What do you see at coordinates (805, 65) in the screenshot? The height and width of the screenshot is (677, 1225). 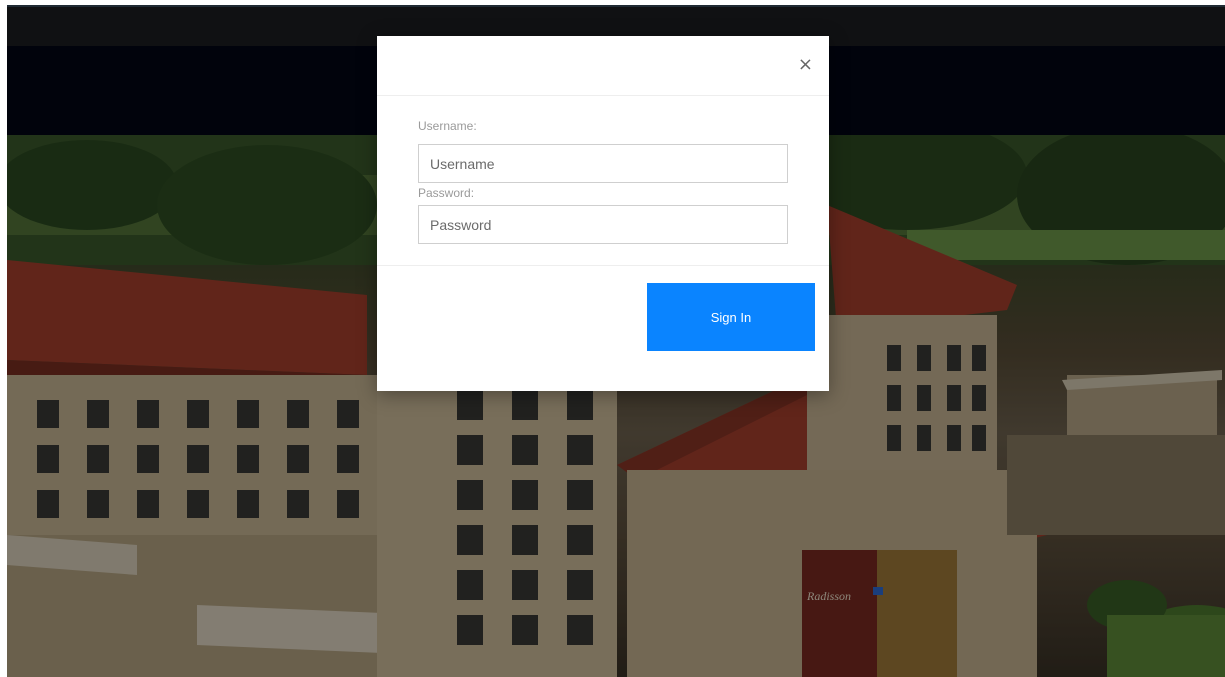 I see `close-icon: ×` at bounding box center [805, 65].